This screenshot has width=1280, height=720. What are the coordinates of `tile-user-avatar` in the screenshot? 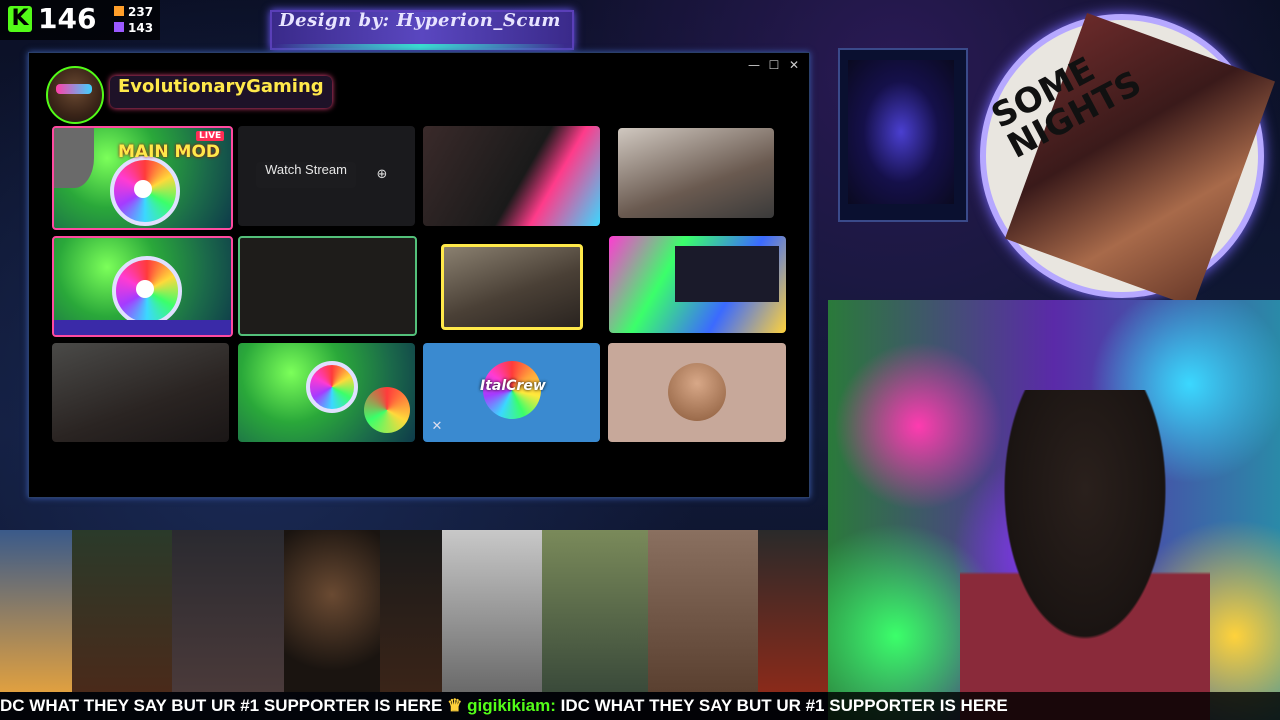 It's located at (697, 392).